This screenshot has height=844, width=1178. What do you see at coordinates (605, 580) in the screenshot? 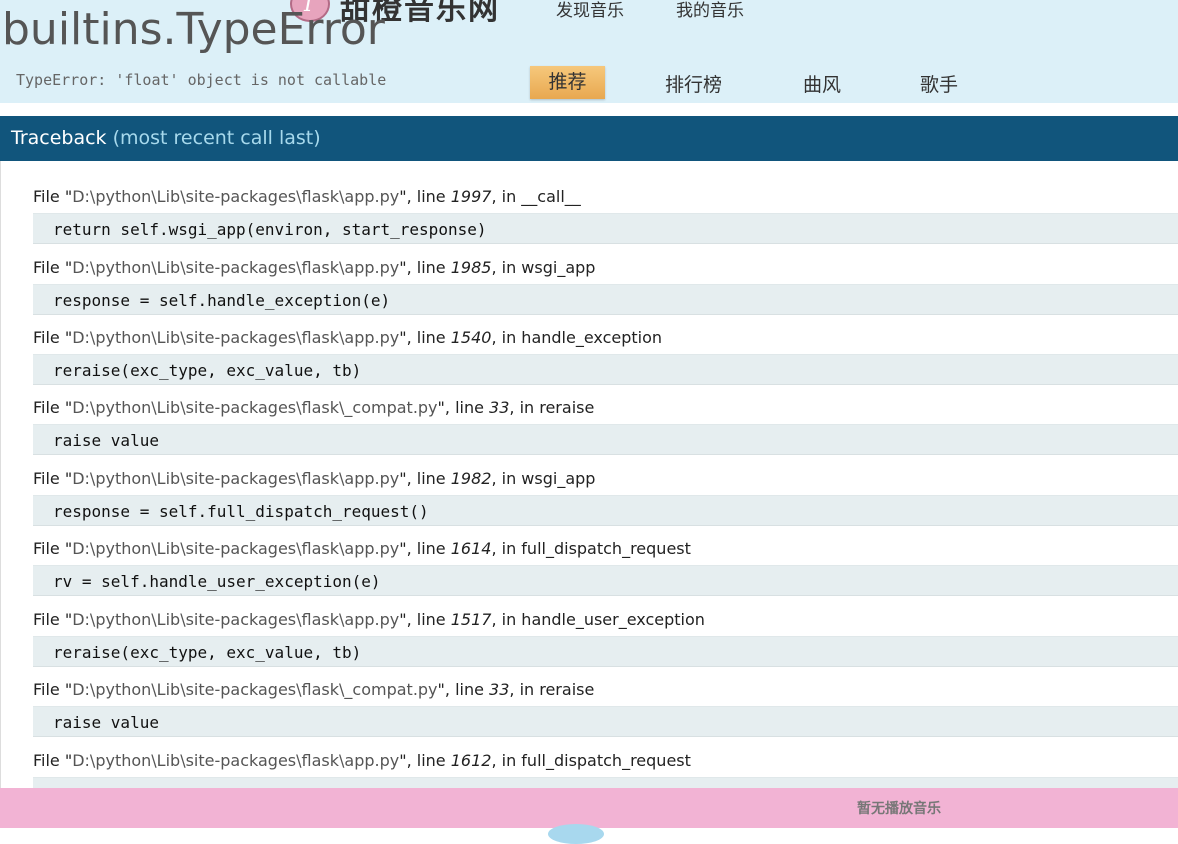
I see `frame-code: rv = self.handle_user_exception(e)` at bounding box center [605, 580].